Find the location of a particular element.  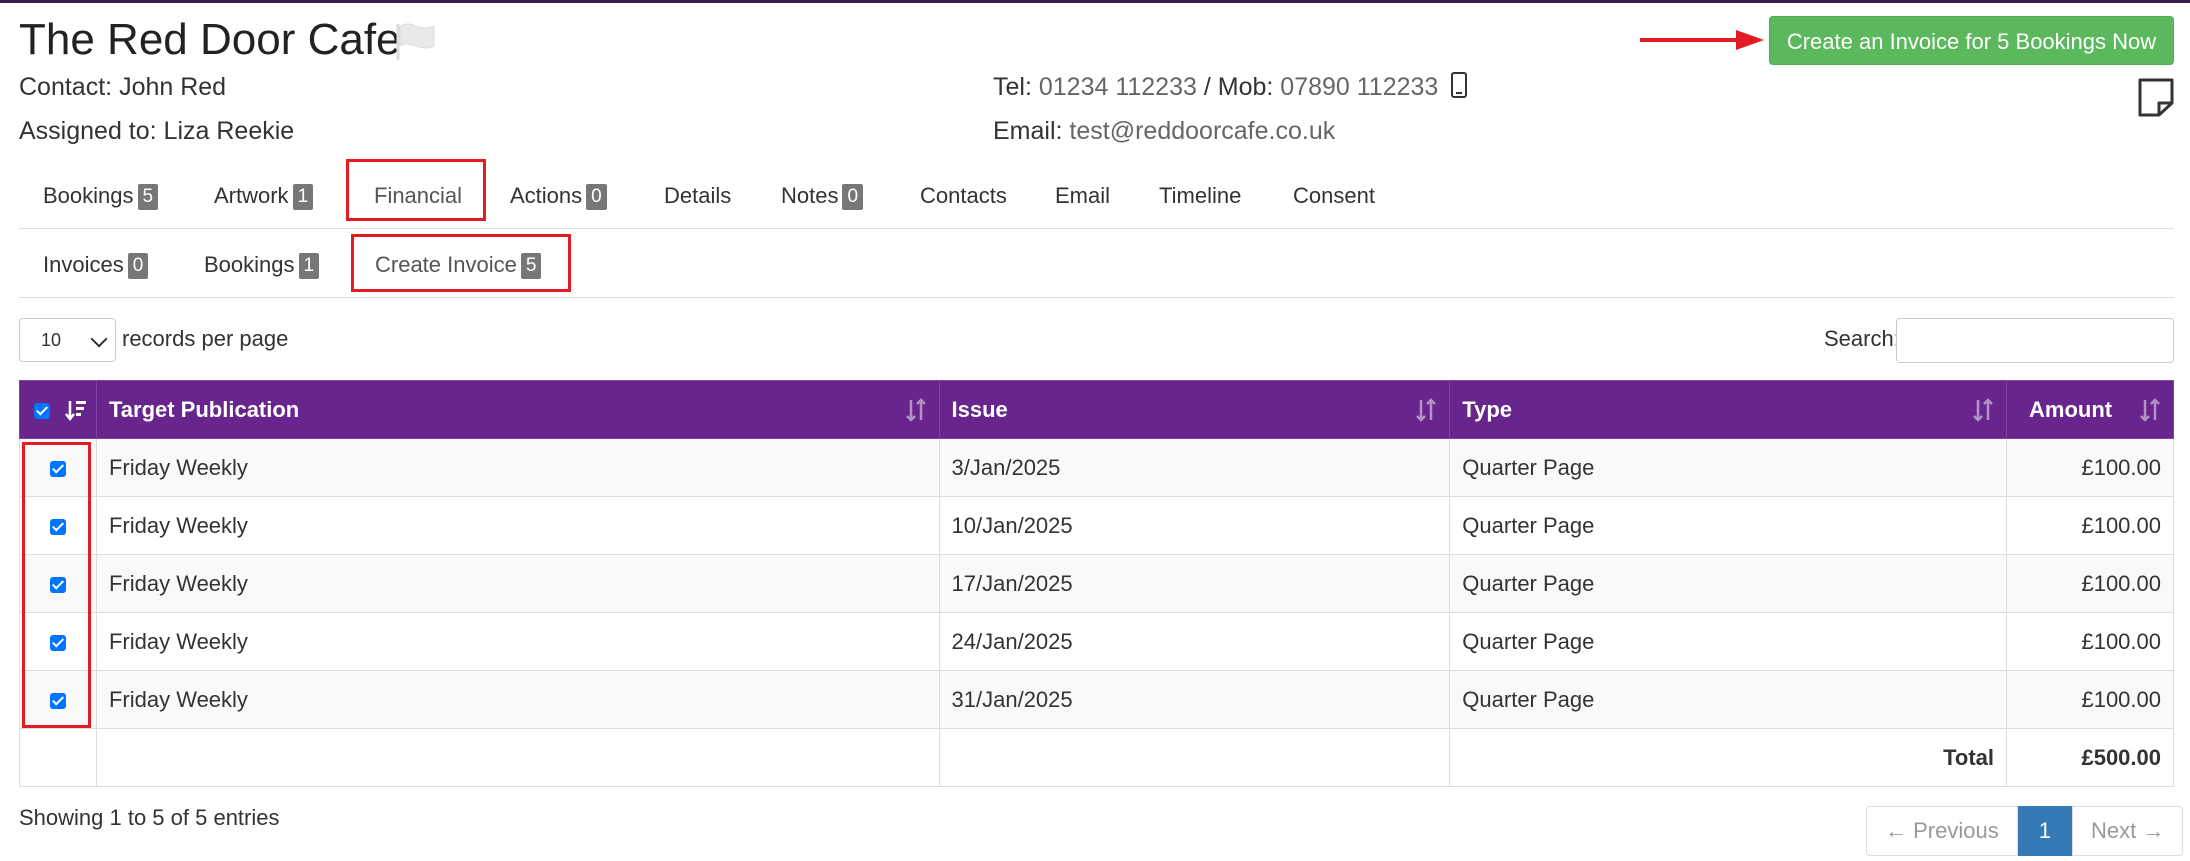

tab-badge: 5 is located at coordinates (148, 197).